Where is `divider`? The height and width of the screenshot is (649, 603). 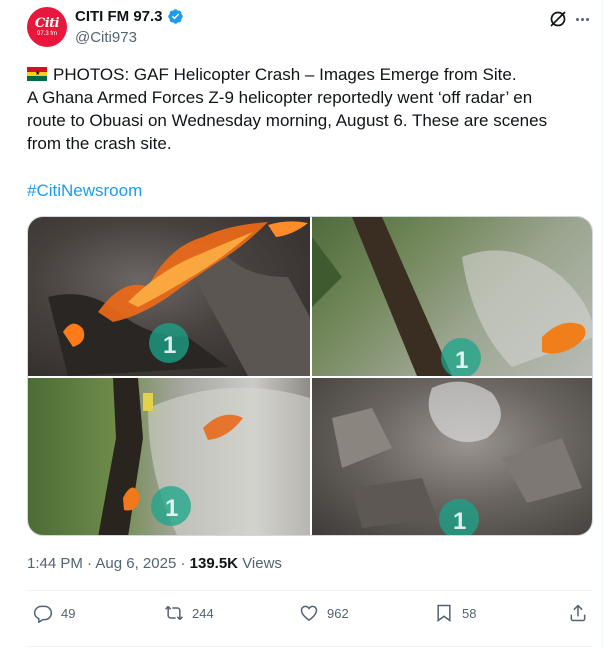
divider is located at coordinates (310, 590).